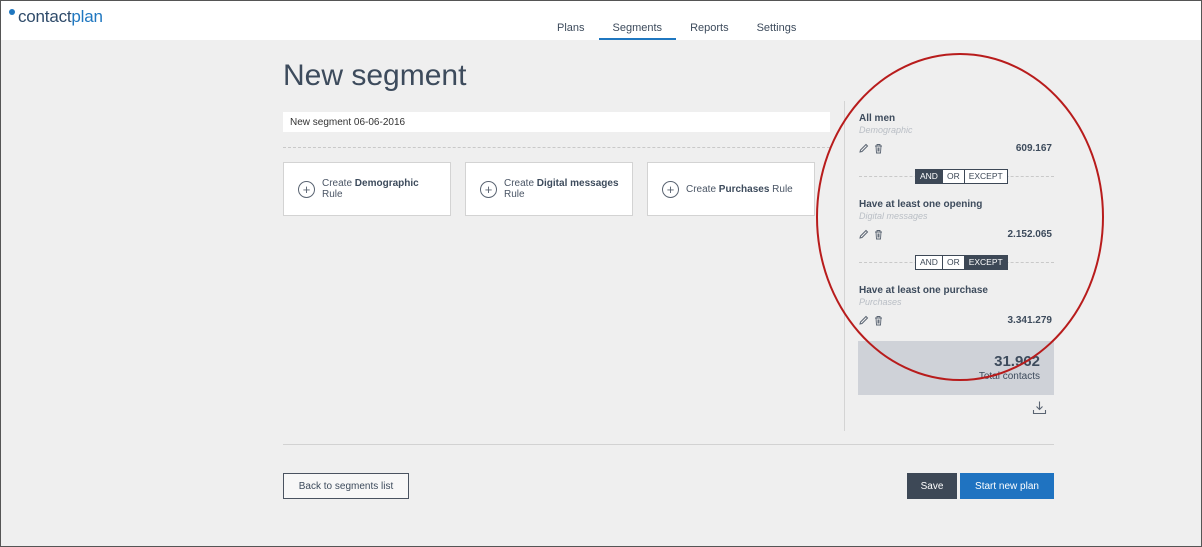 The height and width of the screenshot is (547, 1202). I want to click on download-icon, so click(1039, 407).